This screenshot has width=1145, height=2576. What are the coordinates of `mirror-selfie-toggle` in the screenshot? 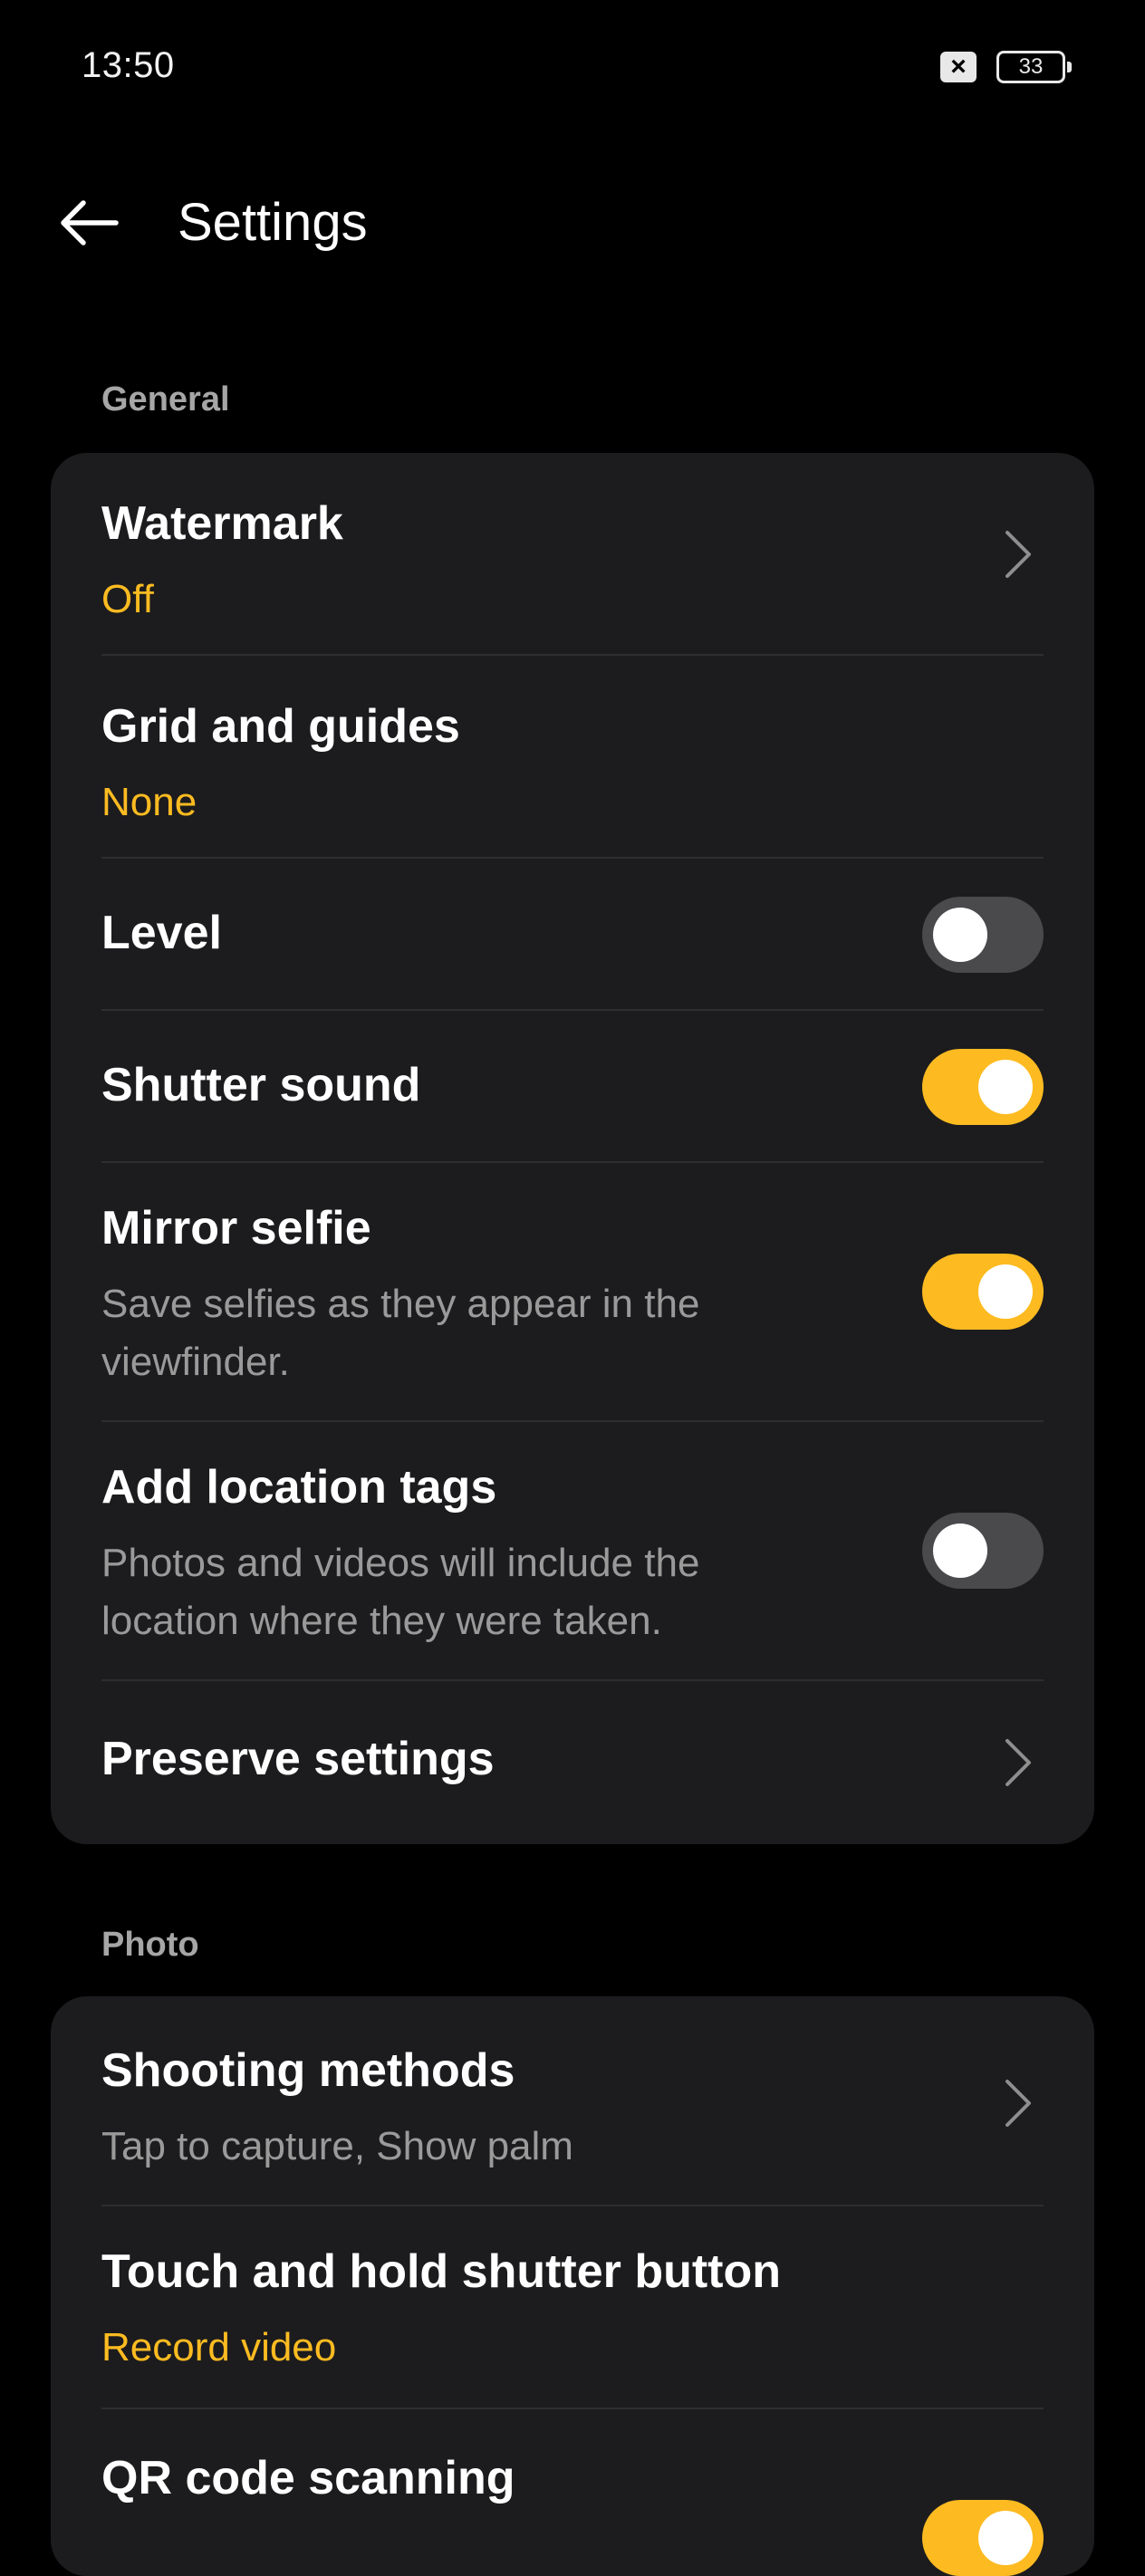 It's located at (983, 1292).